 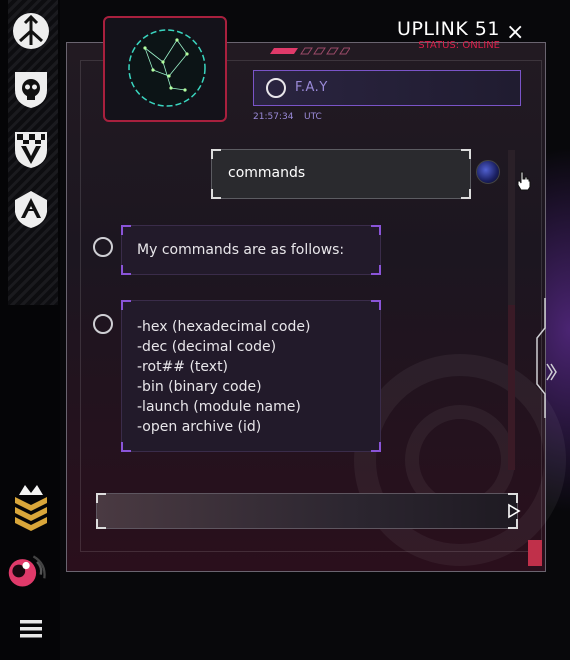 I want to click on signal-strength-icon, so click(x=310, y=51).